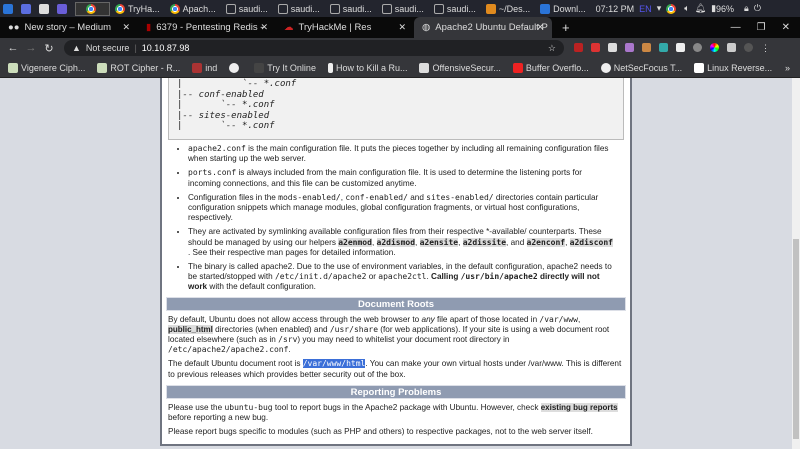 This screenshot has height=449, width=800. What do you see at coordinates (761, 27) in the screenshot?
I see `restore-icon: ❐` at bounding box center [761, 27].